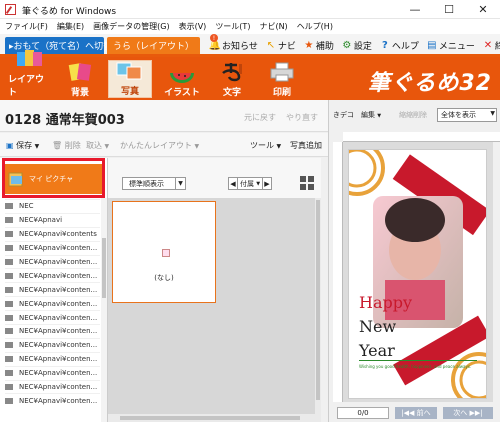 This screenshot has width=500, height=422. What do you see at coordinates (491, 45) in the screenshot?
I see `exit-button: ✕ 終了` at bounding box center [491, 45].